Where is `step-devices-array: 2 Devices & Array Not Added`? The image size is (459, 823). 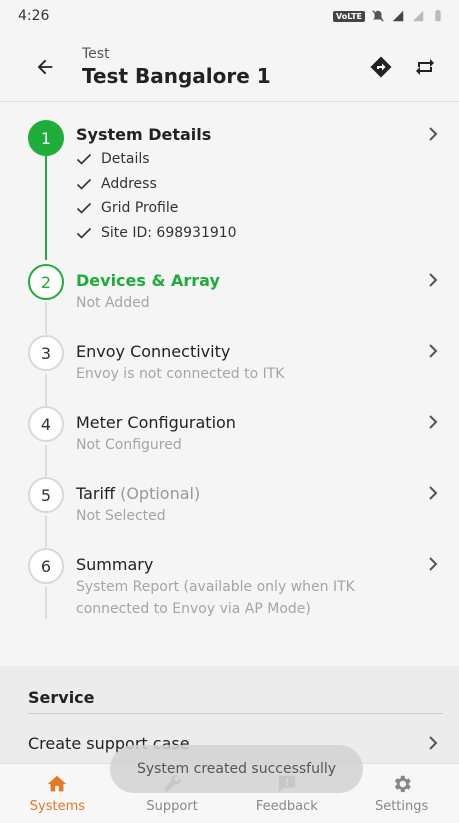
step-devices-array: 2 Devices & Array Not Added is located at coordinates (229, 299).